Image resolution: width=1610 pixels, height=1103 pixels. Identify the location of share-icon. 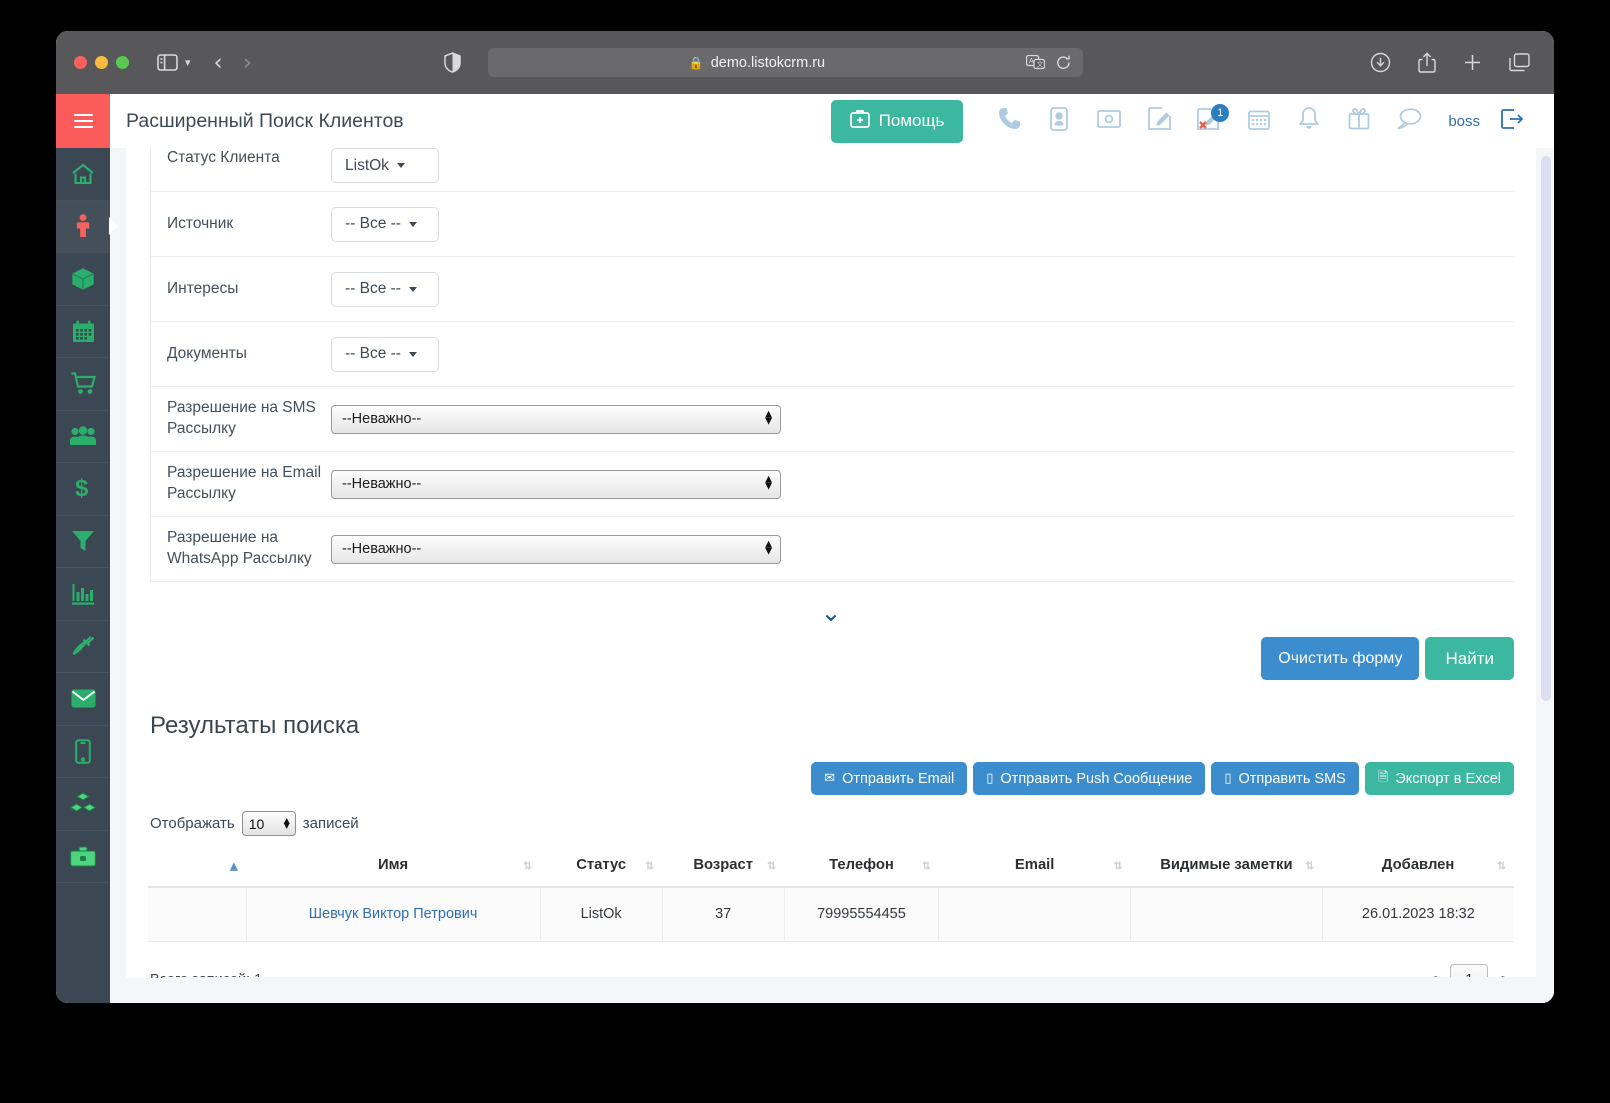
(1427, 62).